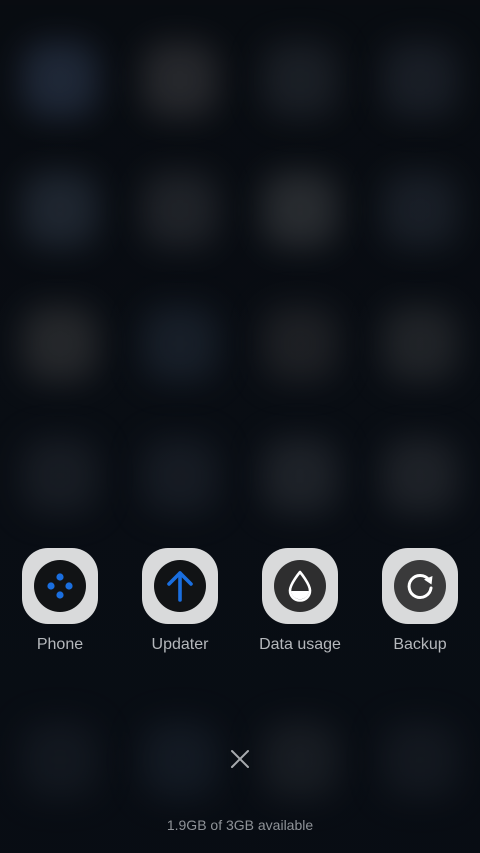  I want to click on close-icon, so click(240, 759).